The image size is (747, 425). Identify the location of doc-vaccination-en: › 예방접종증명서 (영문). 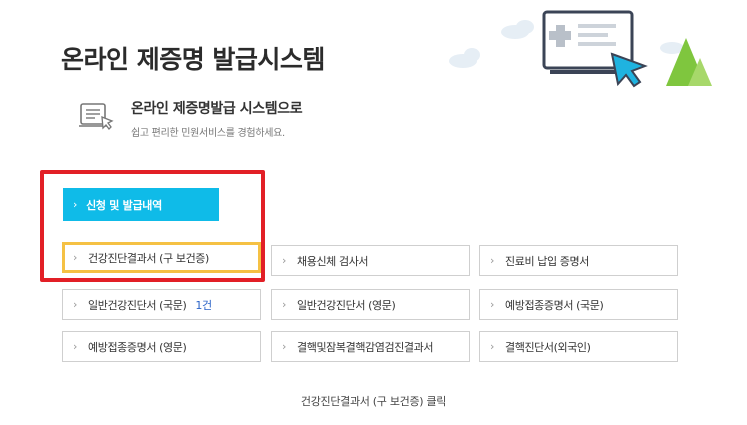
(161, 346).